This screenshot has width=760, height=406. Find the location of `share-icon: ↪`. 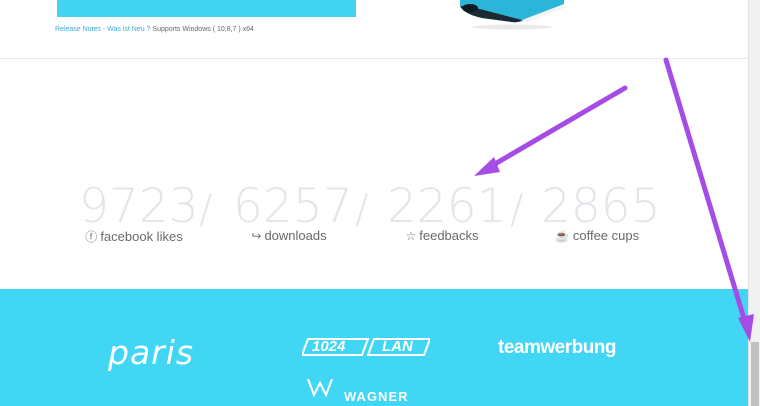

share-icon: ↪ is located at coordinates (256, 236).